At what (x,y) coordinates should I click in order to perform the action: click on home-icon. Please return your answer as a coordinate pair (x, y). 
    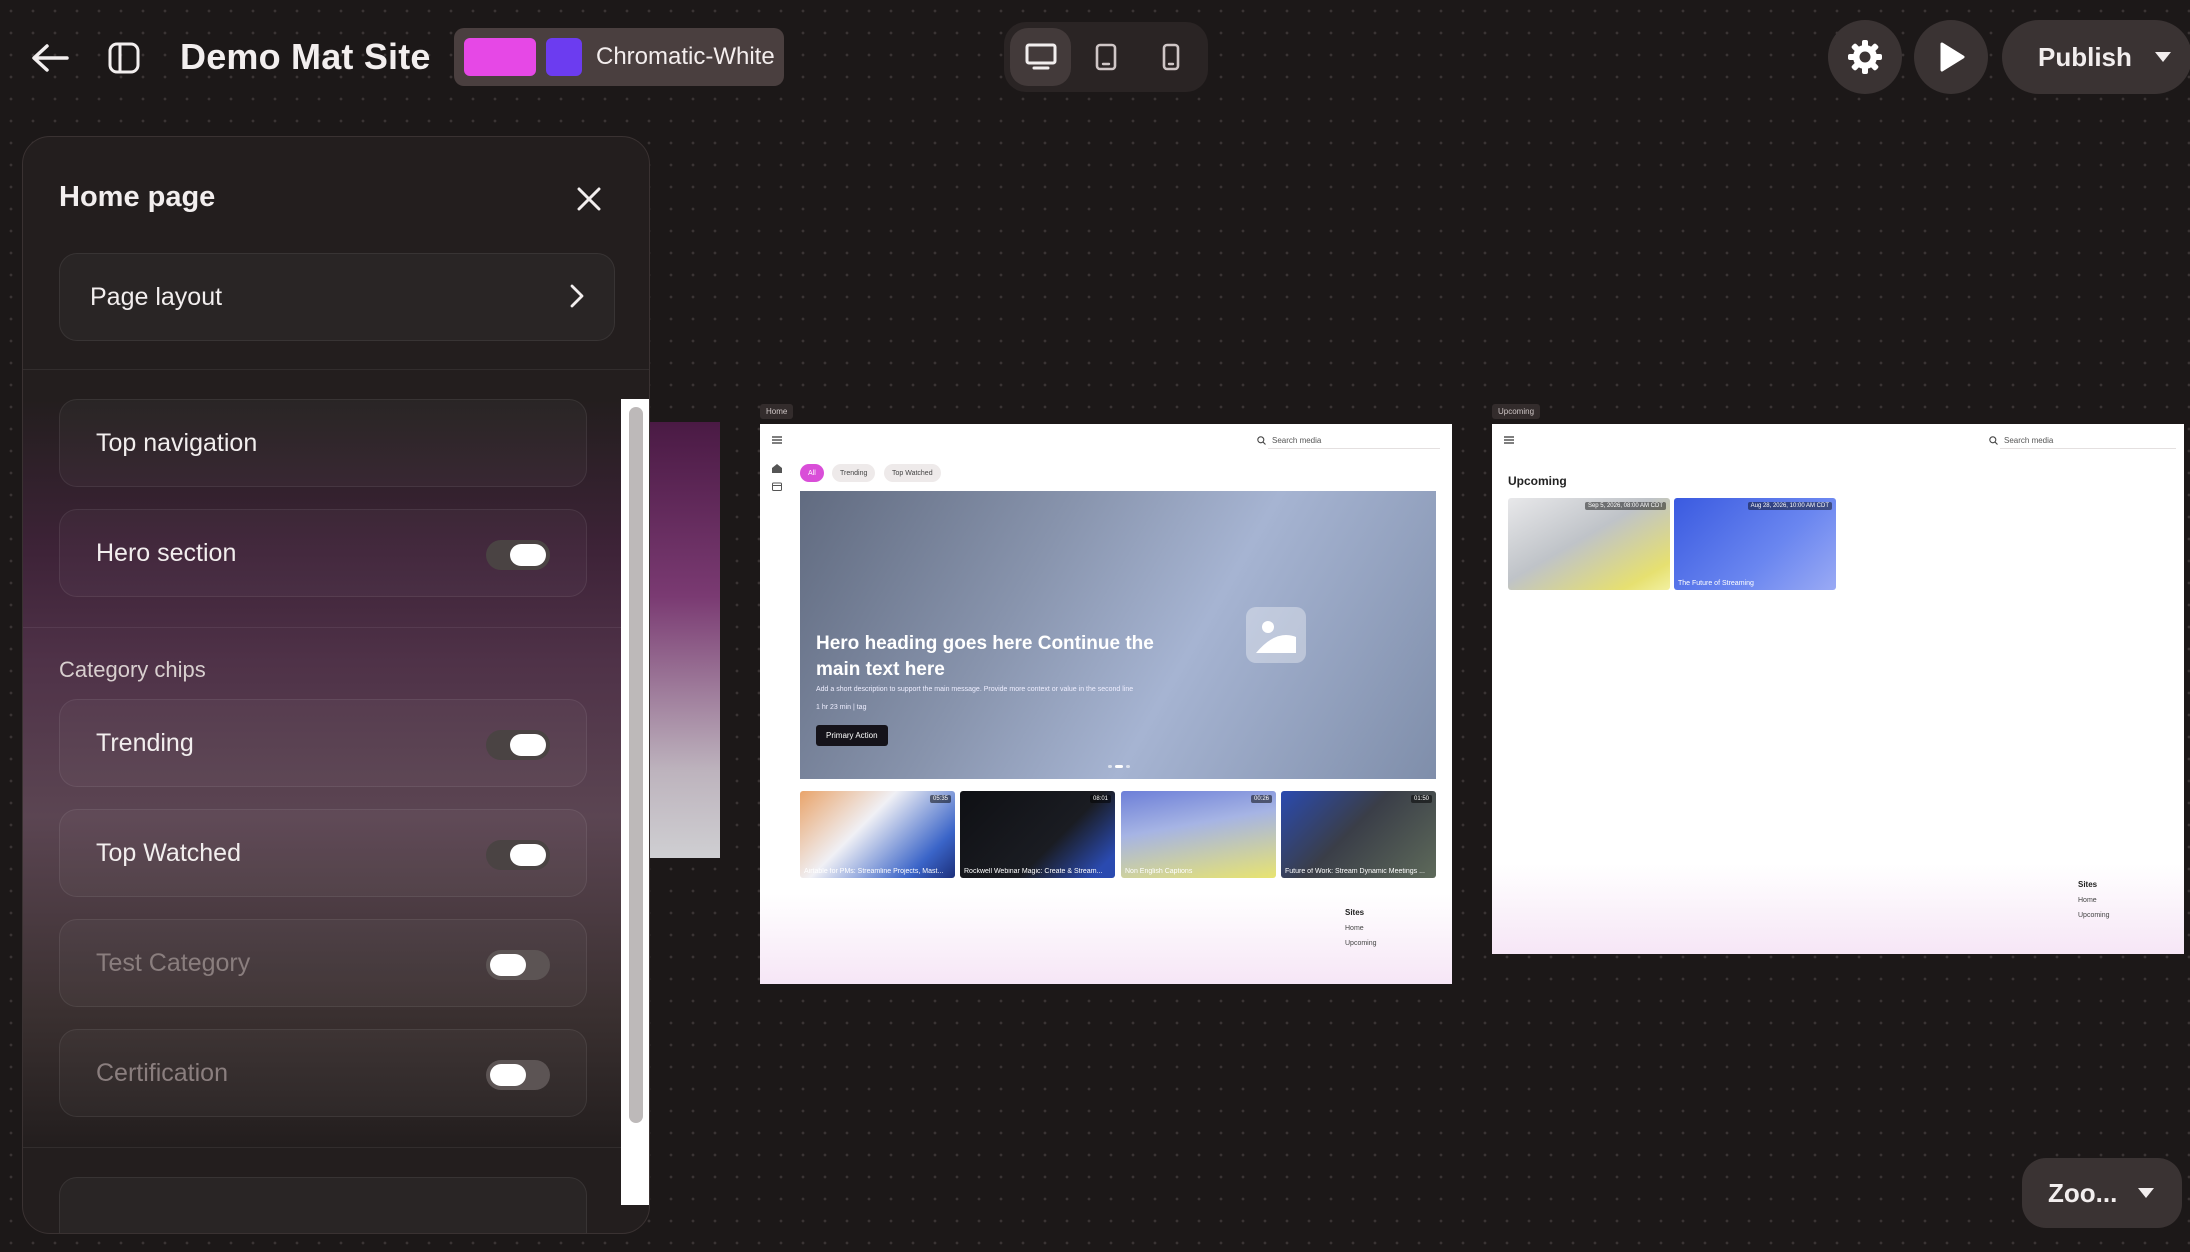
    Looking at the image, I should click on (777, 468).